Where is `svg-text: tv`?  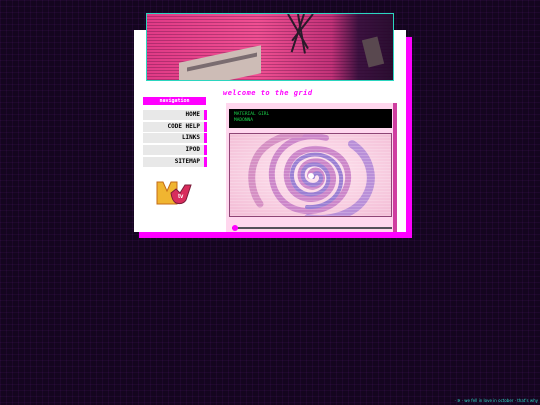
svg-text: tv is located at coordinates (181, 197).